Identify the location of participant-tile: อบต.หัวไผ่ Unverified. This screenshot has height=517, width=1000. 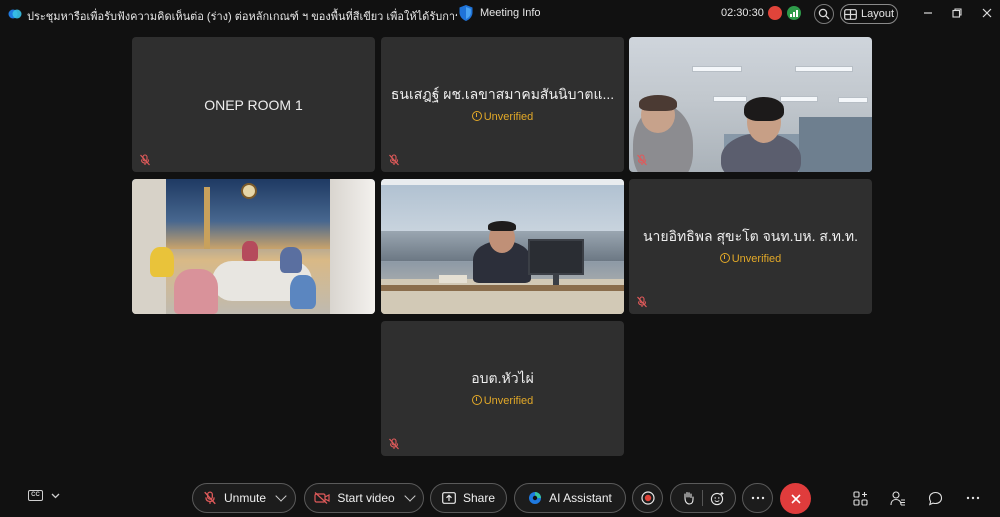
(502, 388).